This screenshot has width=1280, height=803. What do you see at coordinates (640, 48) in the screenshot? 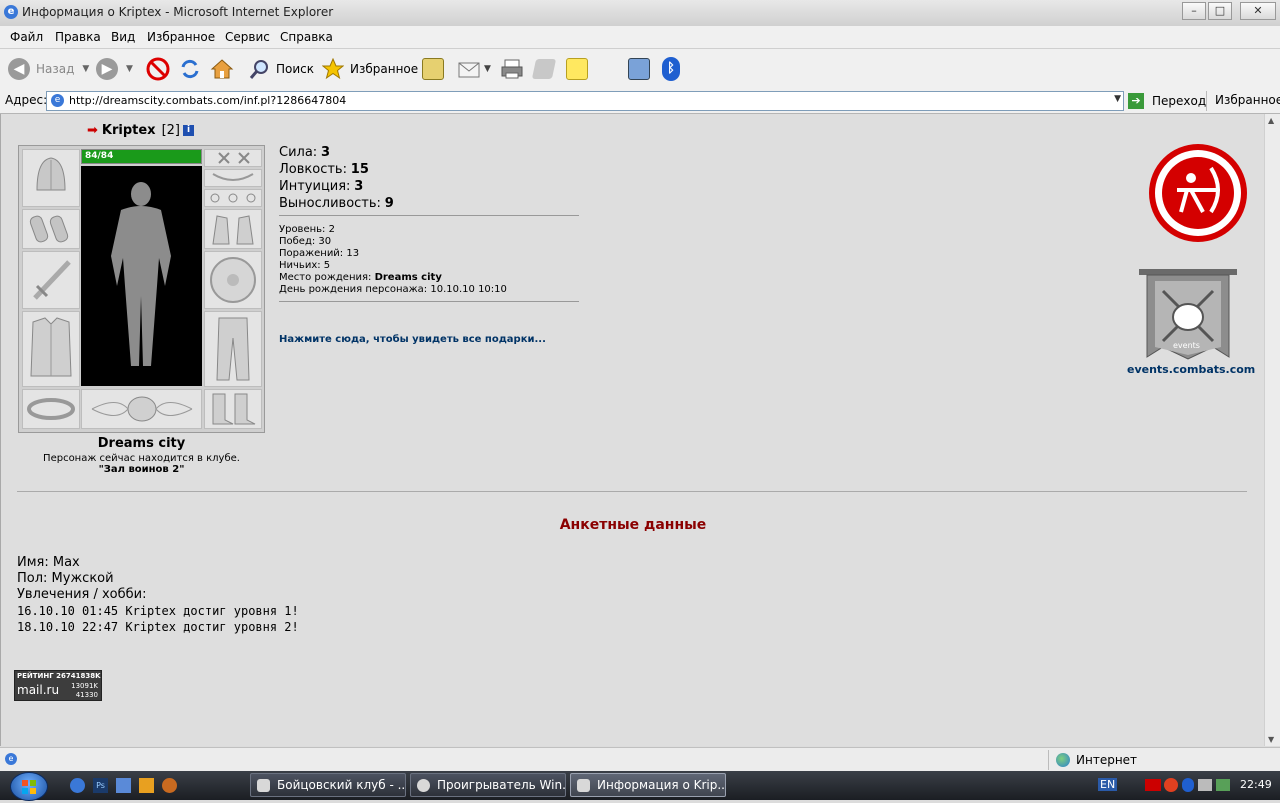
I see `menu-bar: Файл Правка Вид Избранное Сервис Справка` at bounding box center [640, 48].